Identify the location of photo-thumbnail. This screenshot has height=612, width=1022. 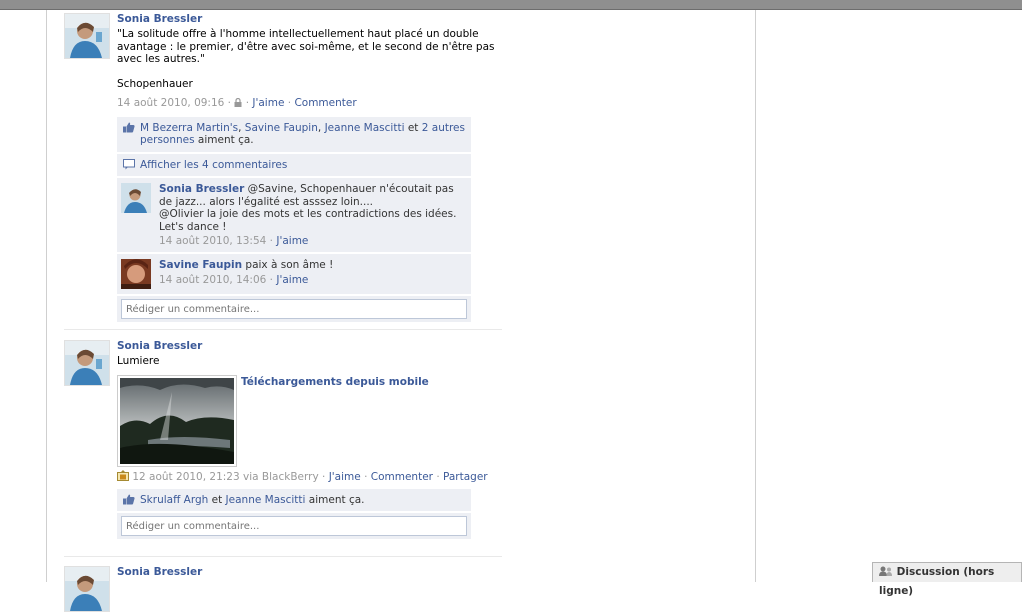
(177, 420).